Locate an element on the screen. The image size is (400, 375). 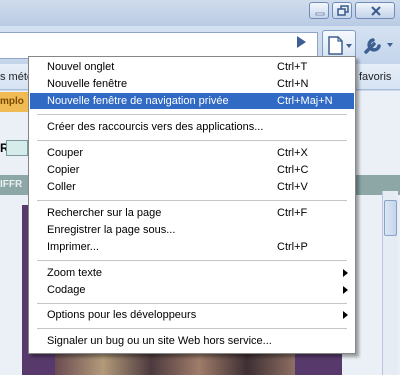
menu-item-text-zoom: Zoom texte is located at coordinates (192, 273).